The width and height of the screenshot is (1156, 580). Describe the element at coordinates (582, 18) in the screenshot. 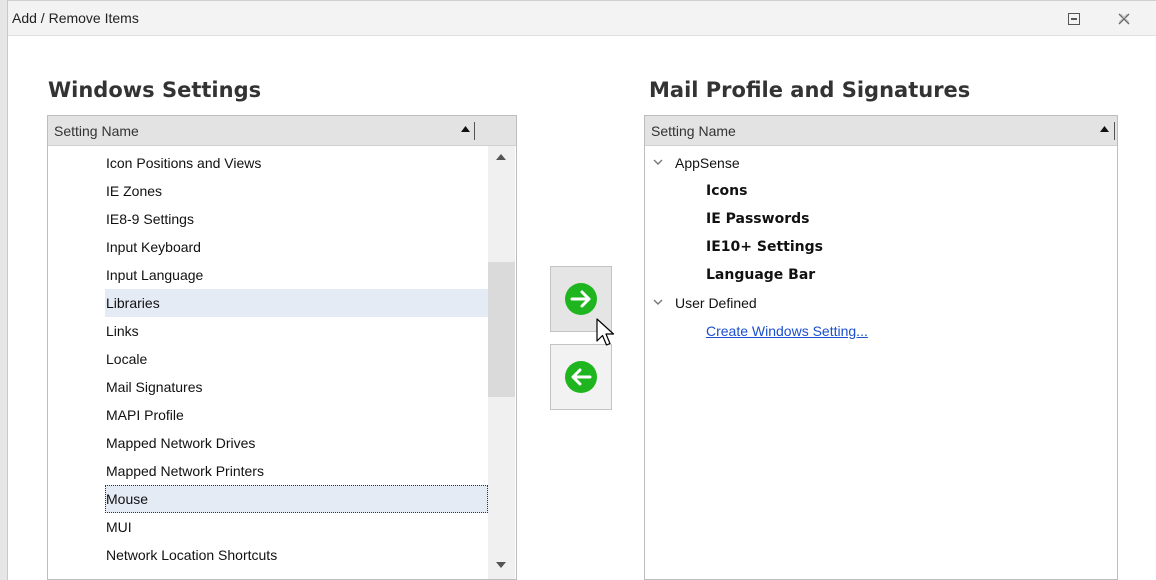

I see `title-bar: Add / Remove Items` at that location.